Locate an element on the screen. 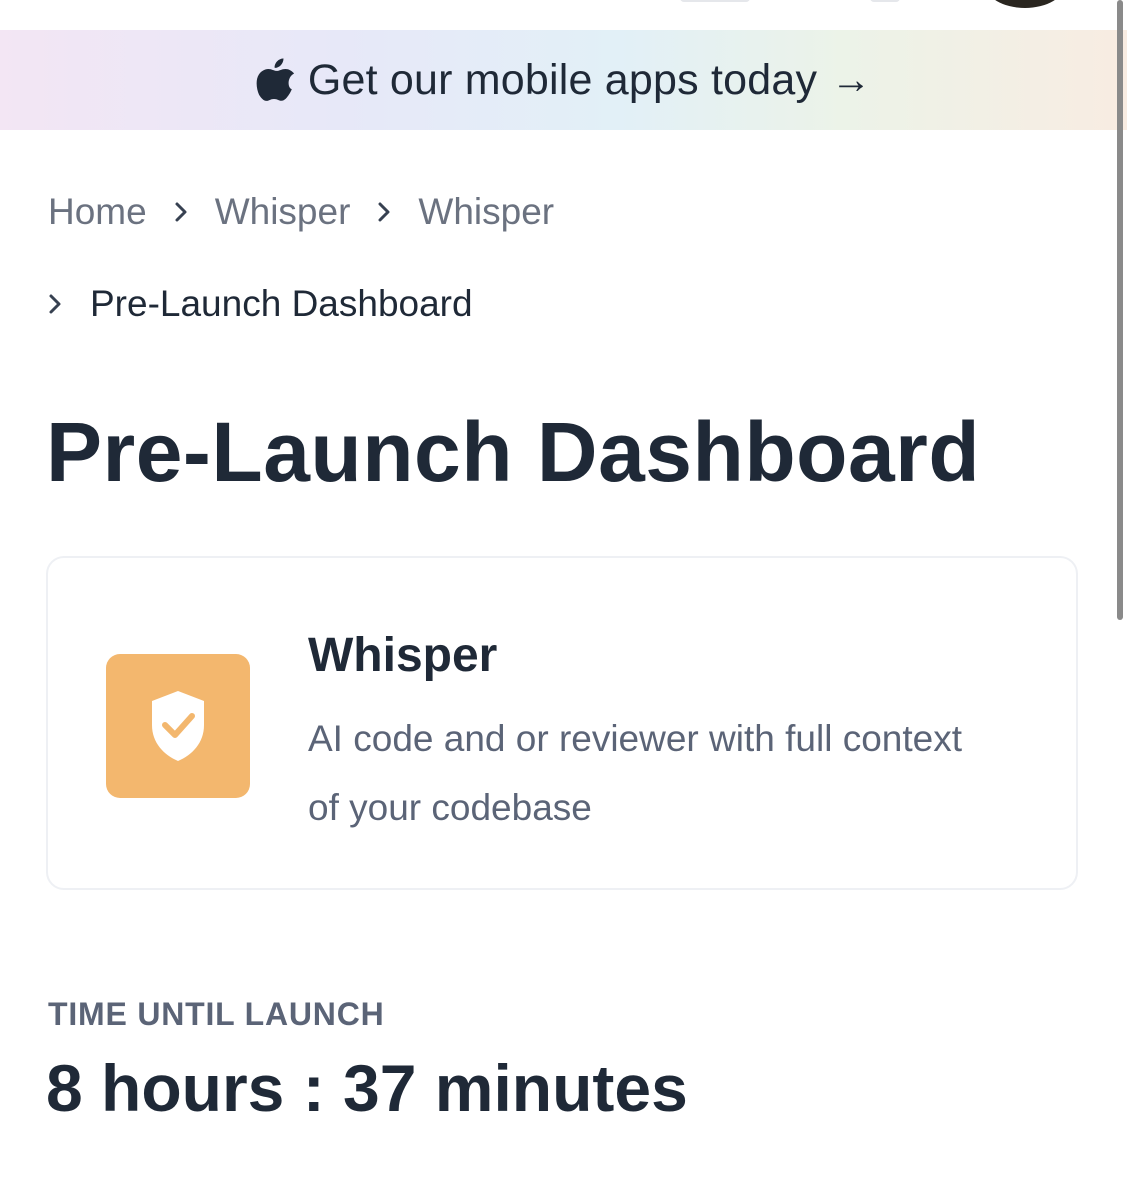  countdown-label: TIME UNTIL LAUNCH is located at coordinates (216, 1014).